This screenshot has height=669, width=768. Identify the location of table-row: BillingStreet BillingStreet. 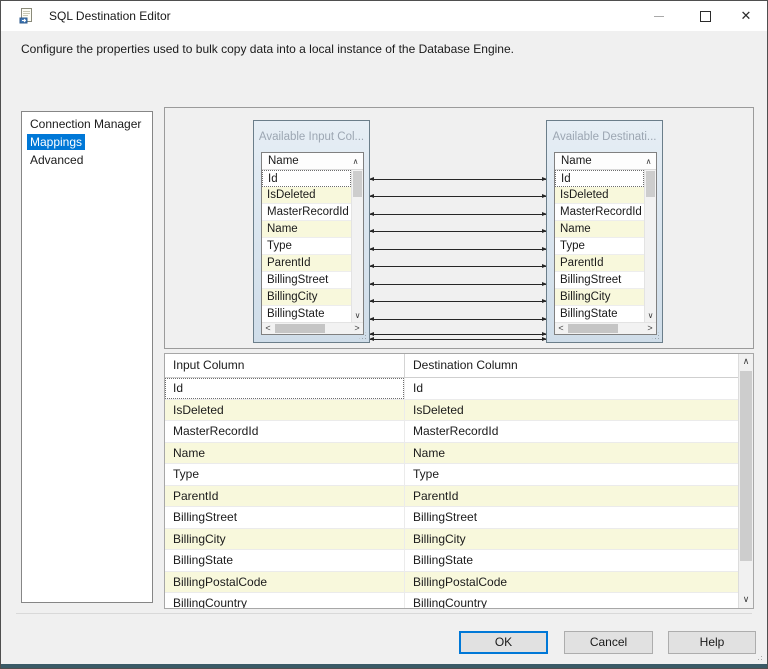
(451, 518).